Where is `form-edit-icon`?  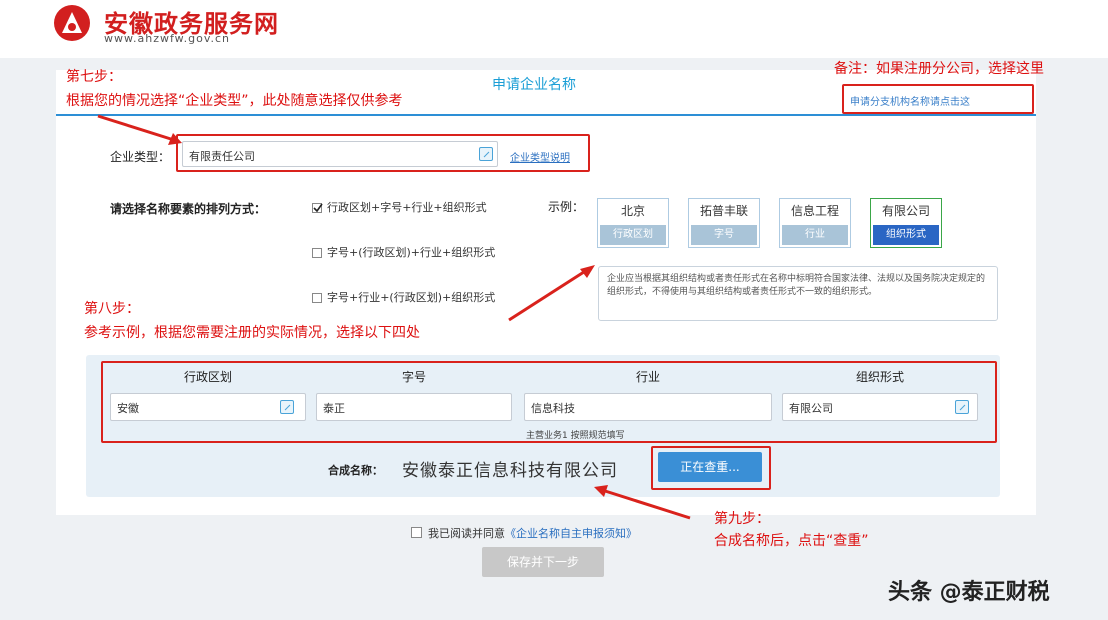
form-edit-icon is located at coordinates (962, 407).